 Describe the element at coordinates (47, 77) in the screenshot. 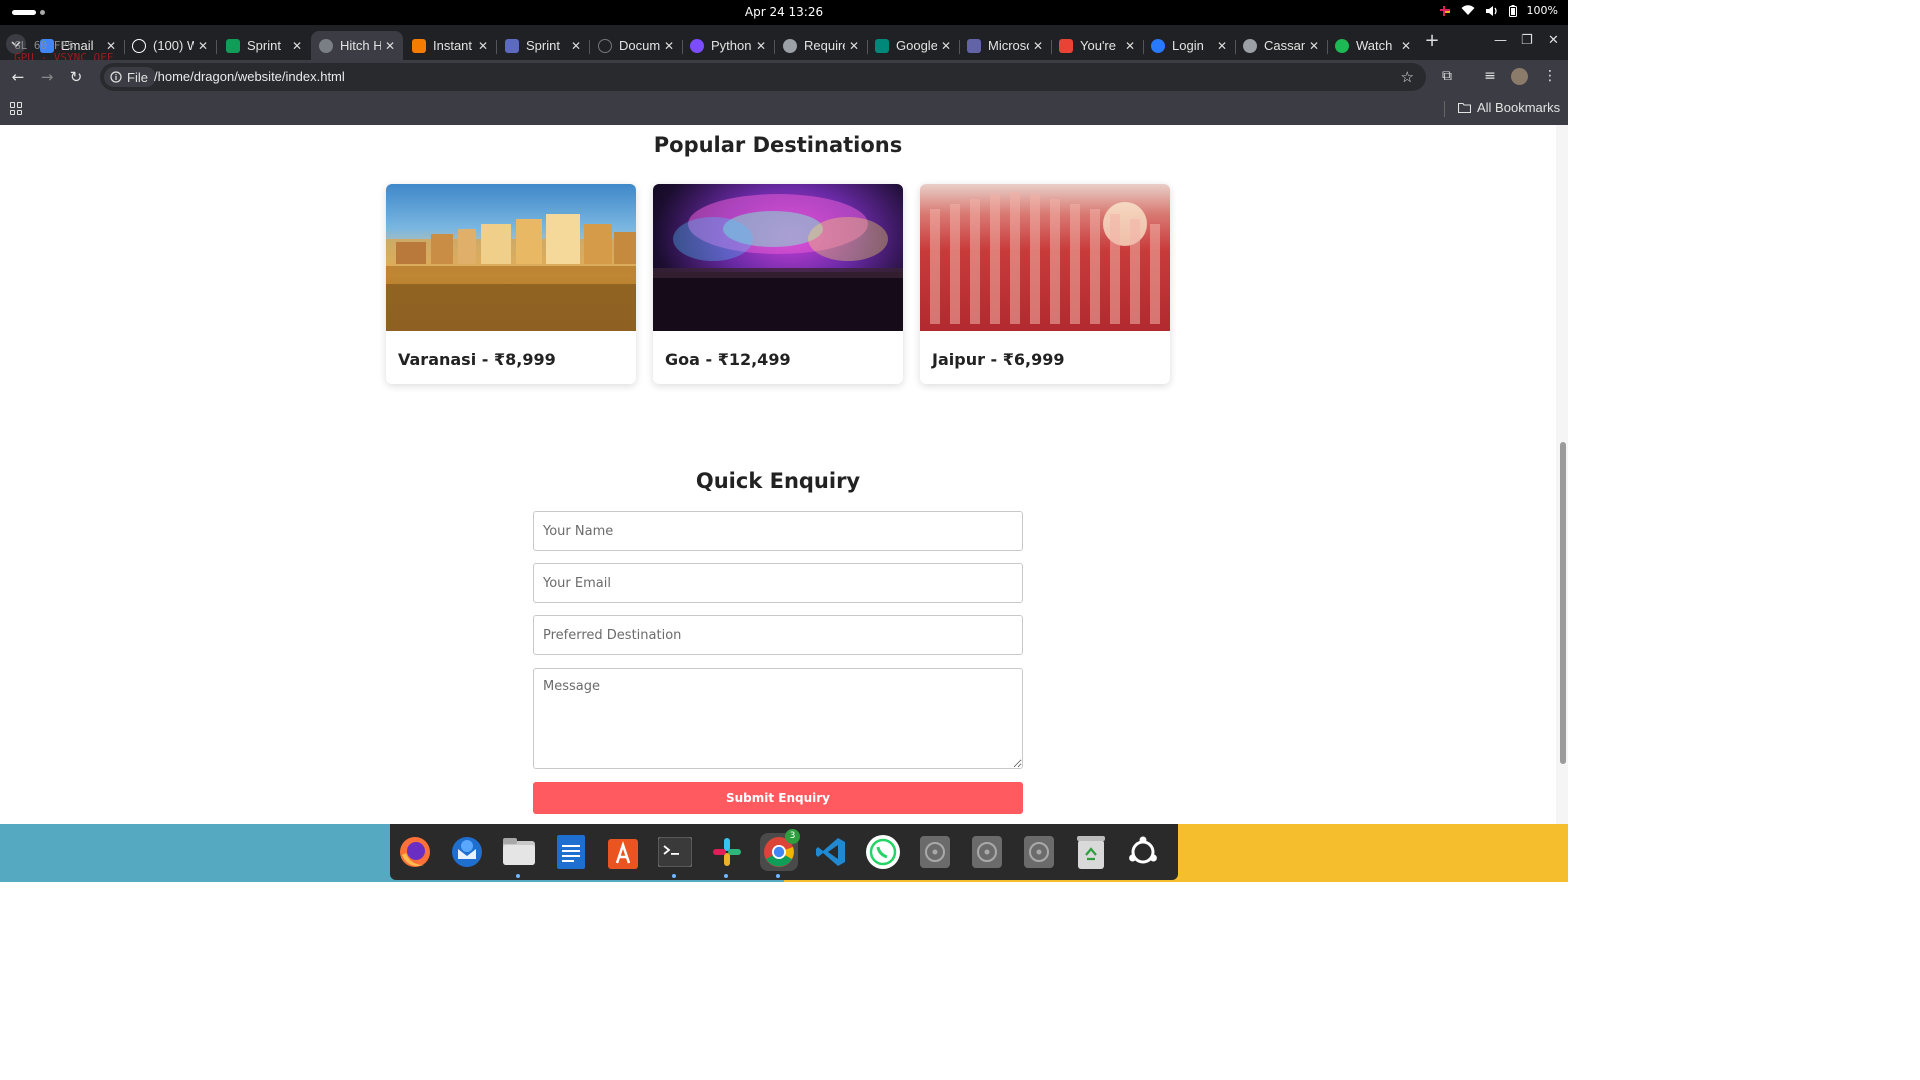

I see `forward-button: →` at that location.